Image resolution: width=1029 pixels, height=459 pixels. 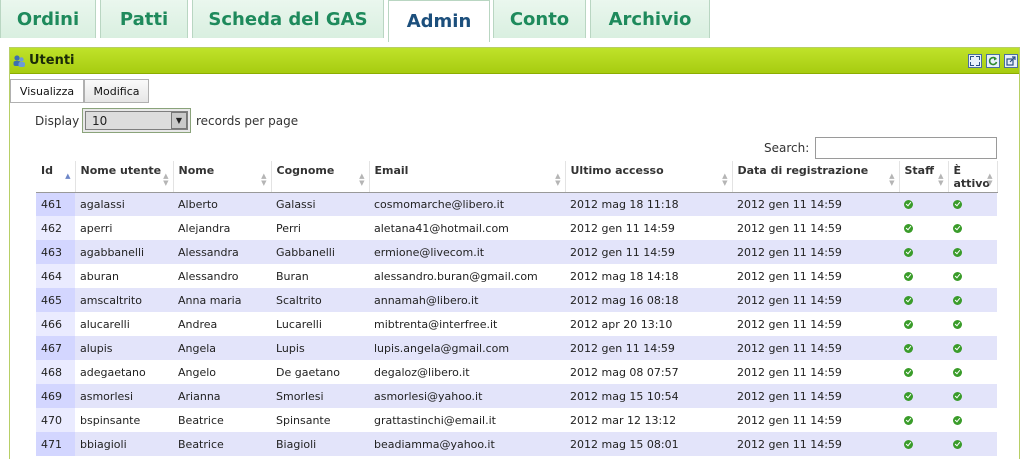 What do you see at coordinates (68, 176) in the screenshot?
I see `sort-asc-icon: ▲` at bounding box center [68, 176].